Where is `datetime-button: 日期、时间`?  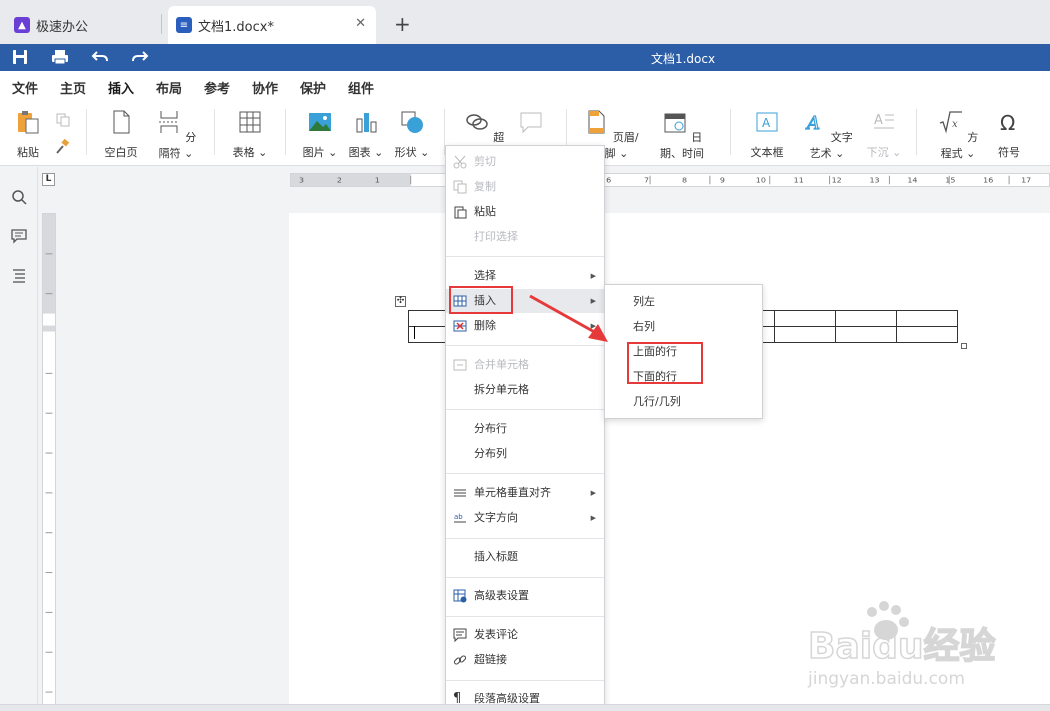 datetime-button: 日期、时间 is located at coordinates (682, 135).